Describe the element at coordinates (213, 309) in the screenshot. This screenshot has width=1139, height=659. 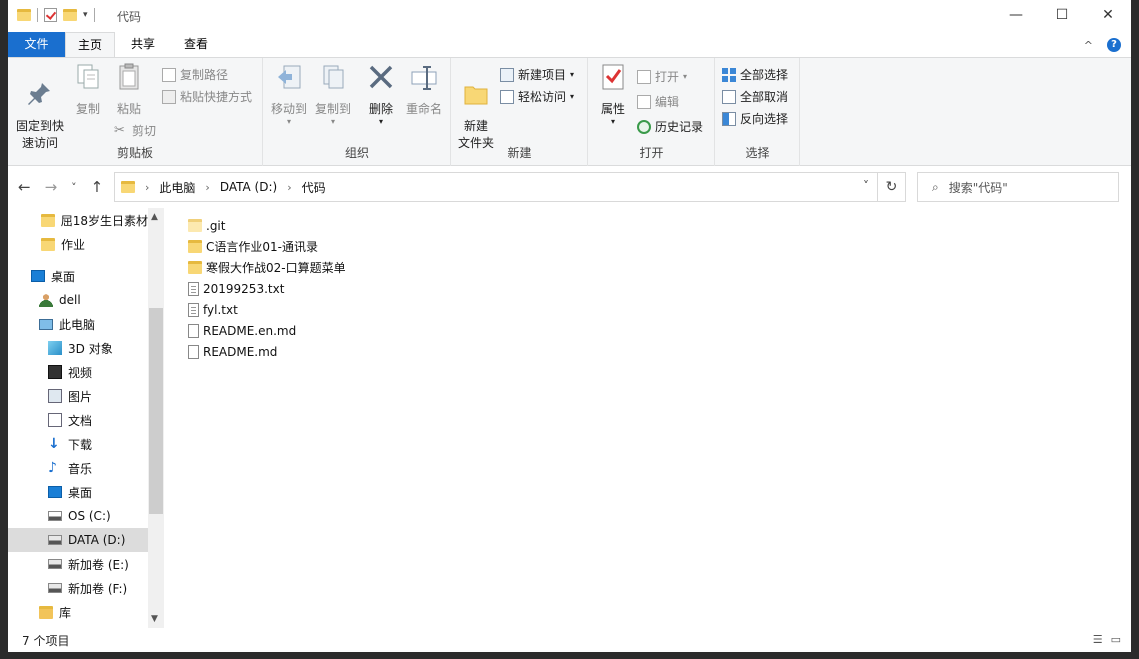
I see `list-item: fyl.txt` at that location.